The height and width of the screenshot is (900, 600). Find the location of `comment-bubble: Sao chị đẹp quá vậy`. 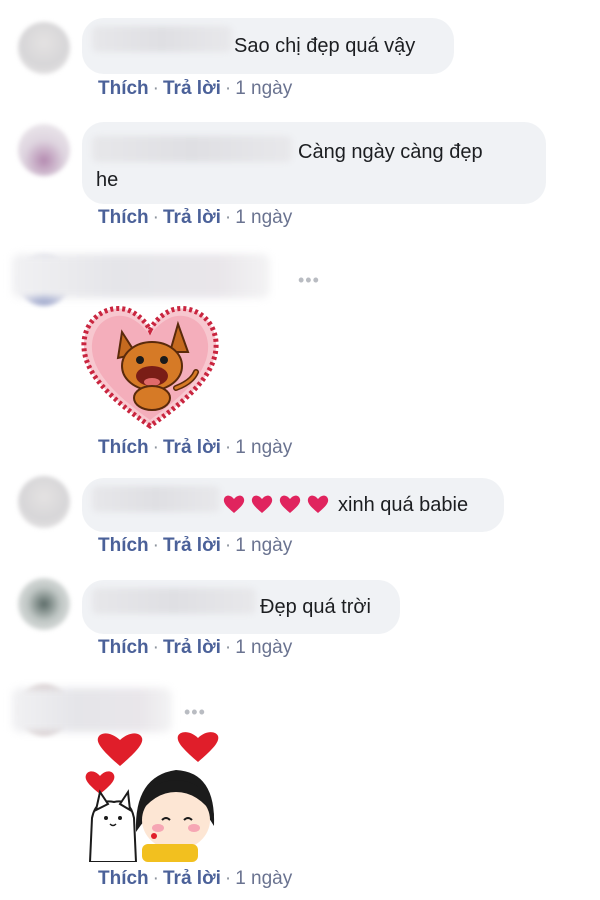

comment-bubble: Sao chị đẹp quá vậy is located at coordinates (268, 46).